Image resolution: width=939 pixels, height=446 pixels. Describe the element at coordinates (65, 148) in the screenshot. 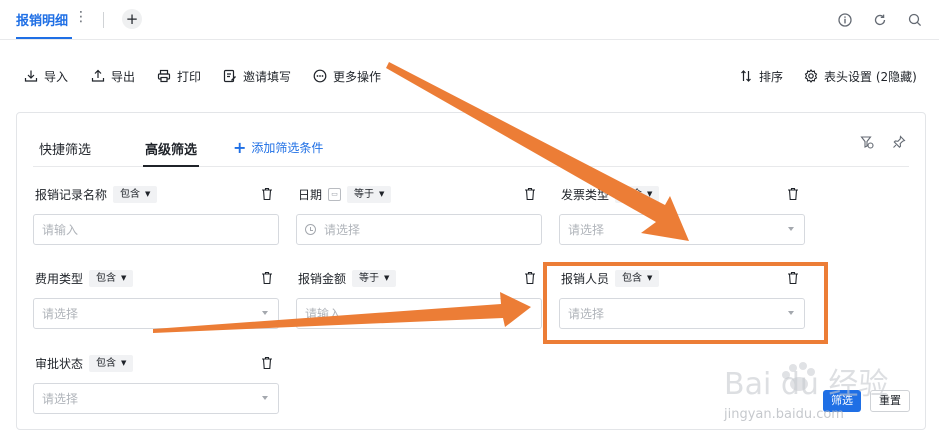

I see `tab-quick-filter: 快捷筛选` at that location.